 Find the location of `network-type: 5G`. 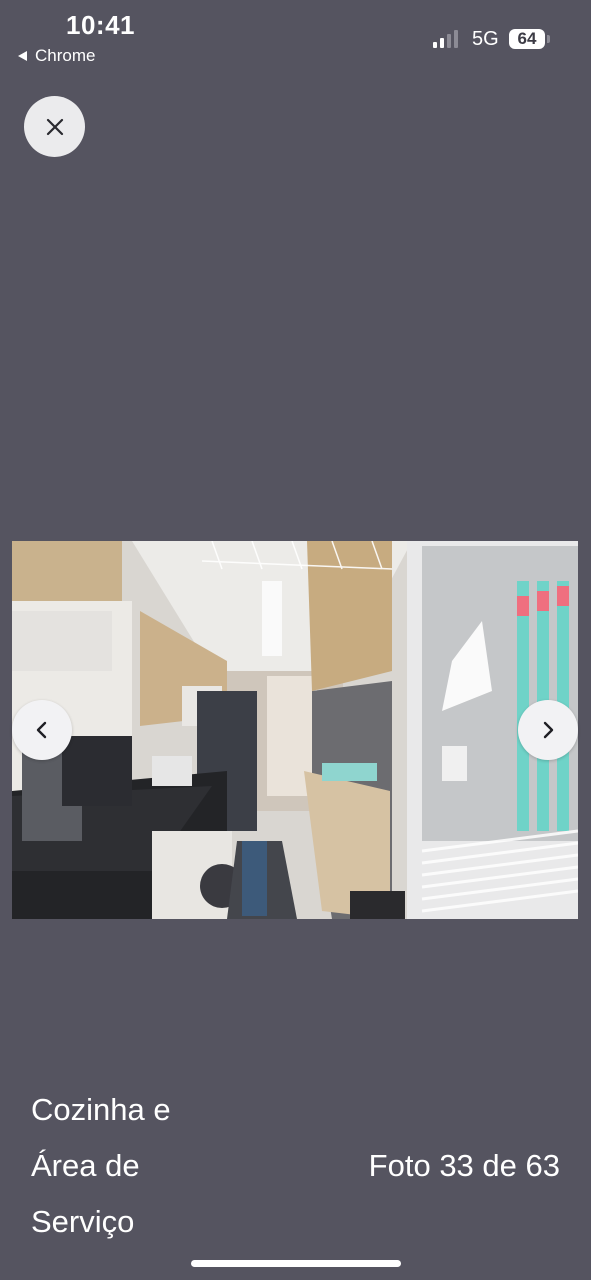

network-type: 5G is located at coordinates (485, 39).